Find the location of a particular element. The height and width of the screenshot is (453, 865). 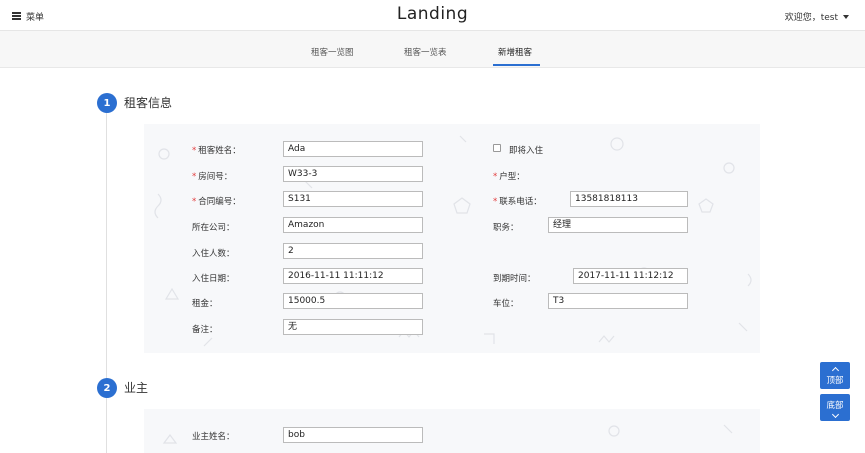

phone-input: 13581818113 is located at coordinates (629, 199).